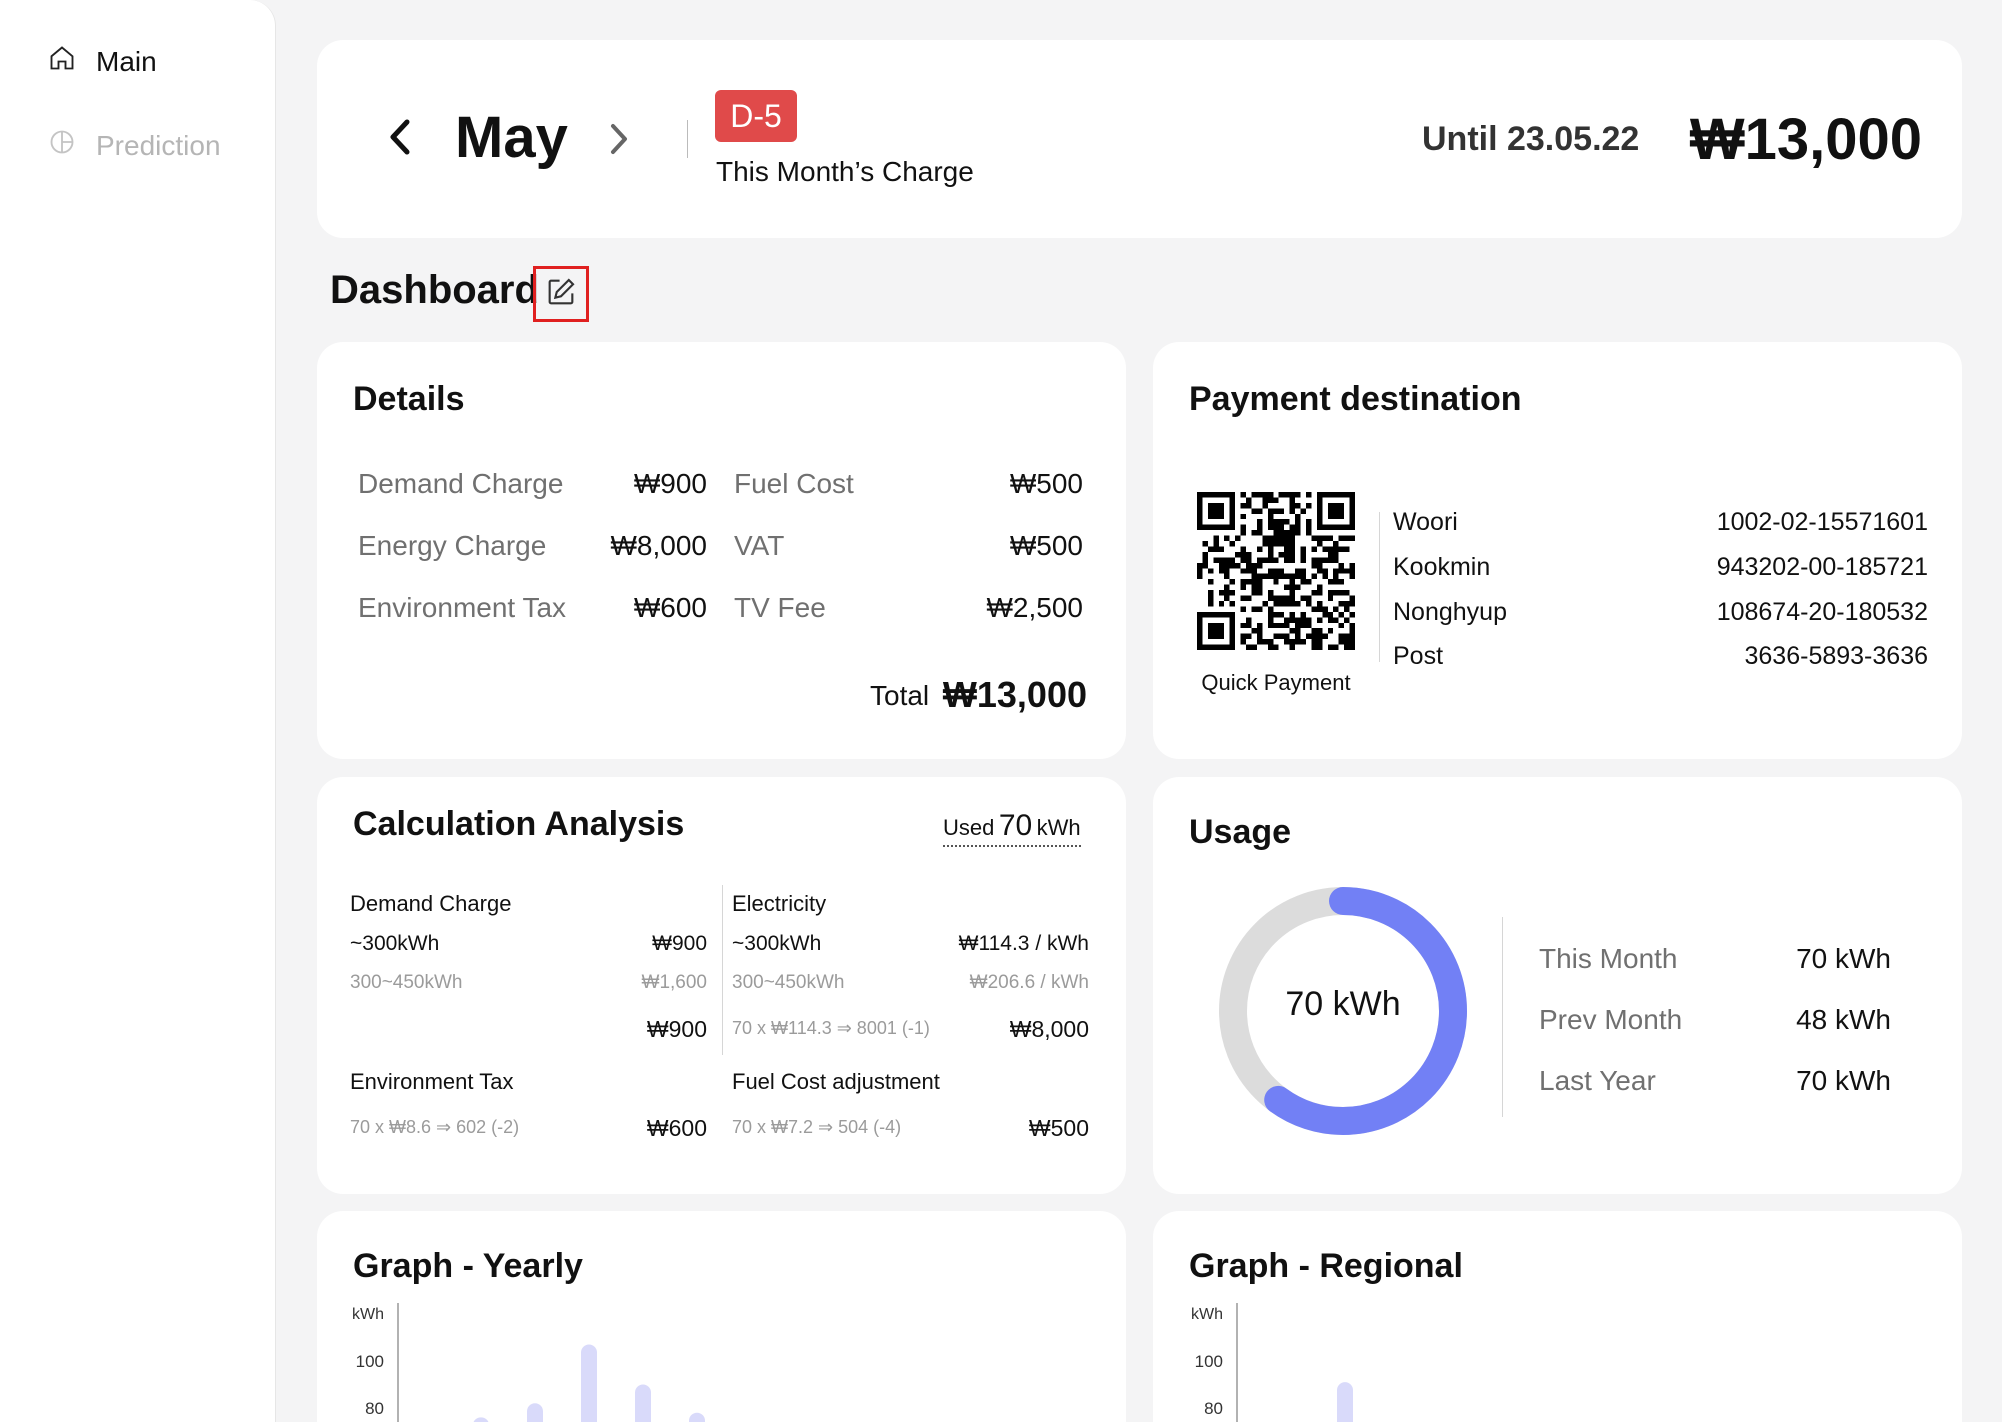 This screenshot has width=2002, height=1422. I want to click on calc-section-total: ₩8,000, so click(1049, 1029).